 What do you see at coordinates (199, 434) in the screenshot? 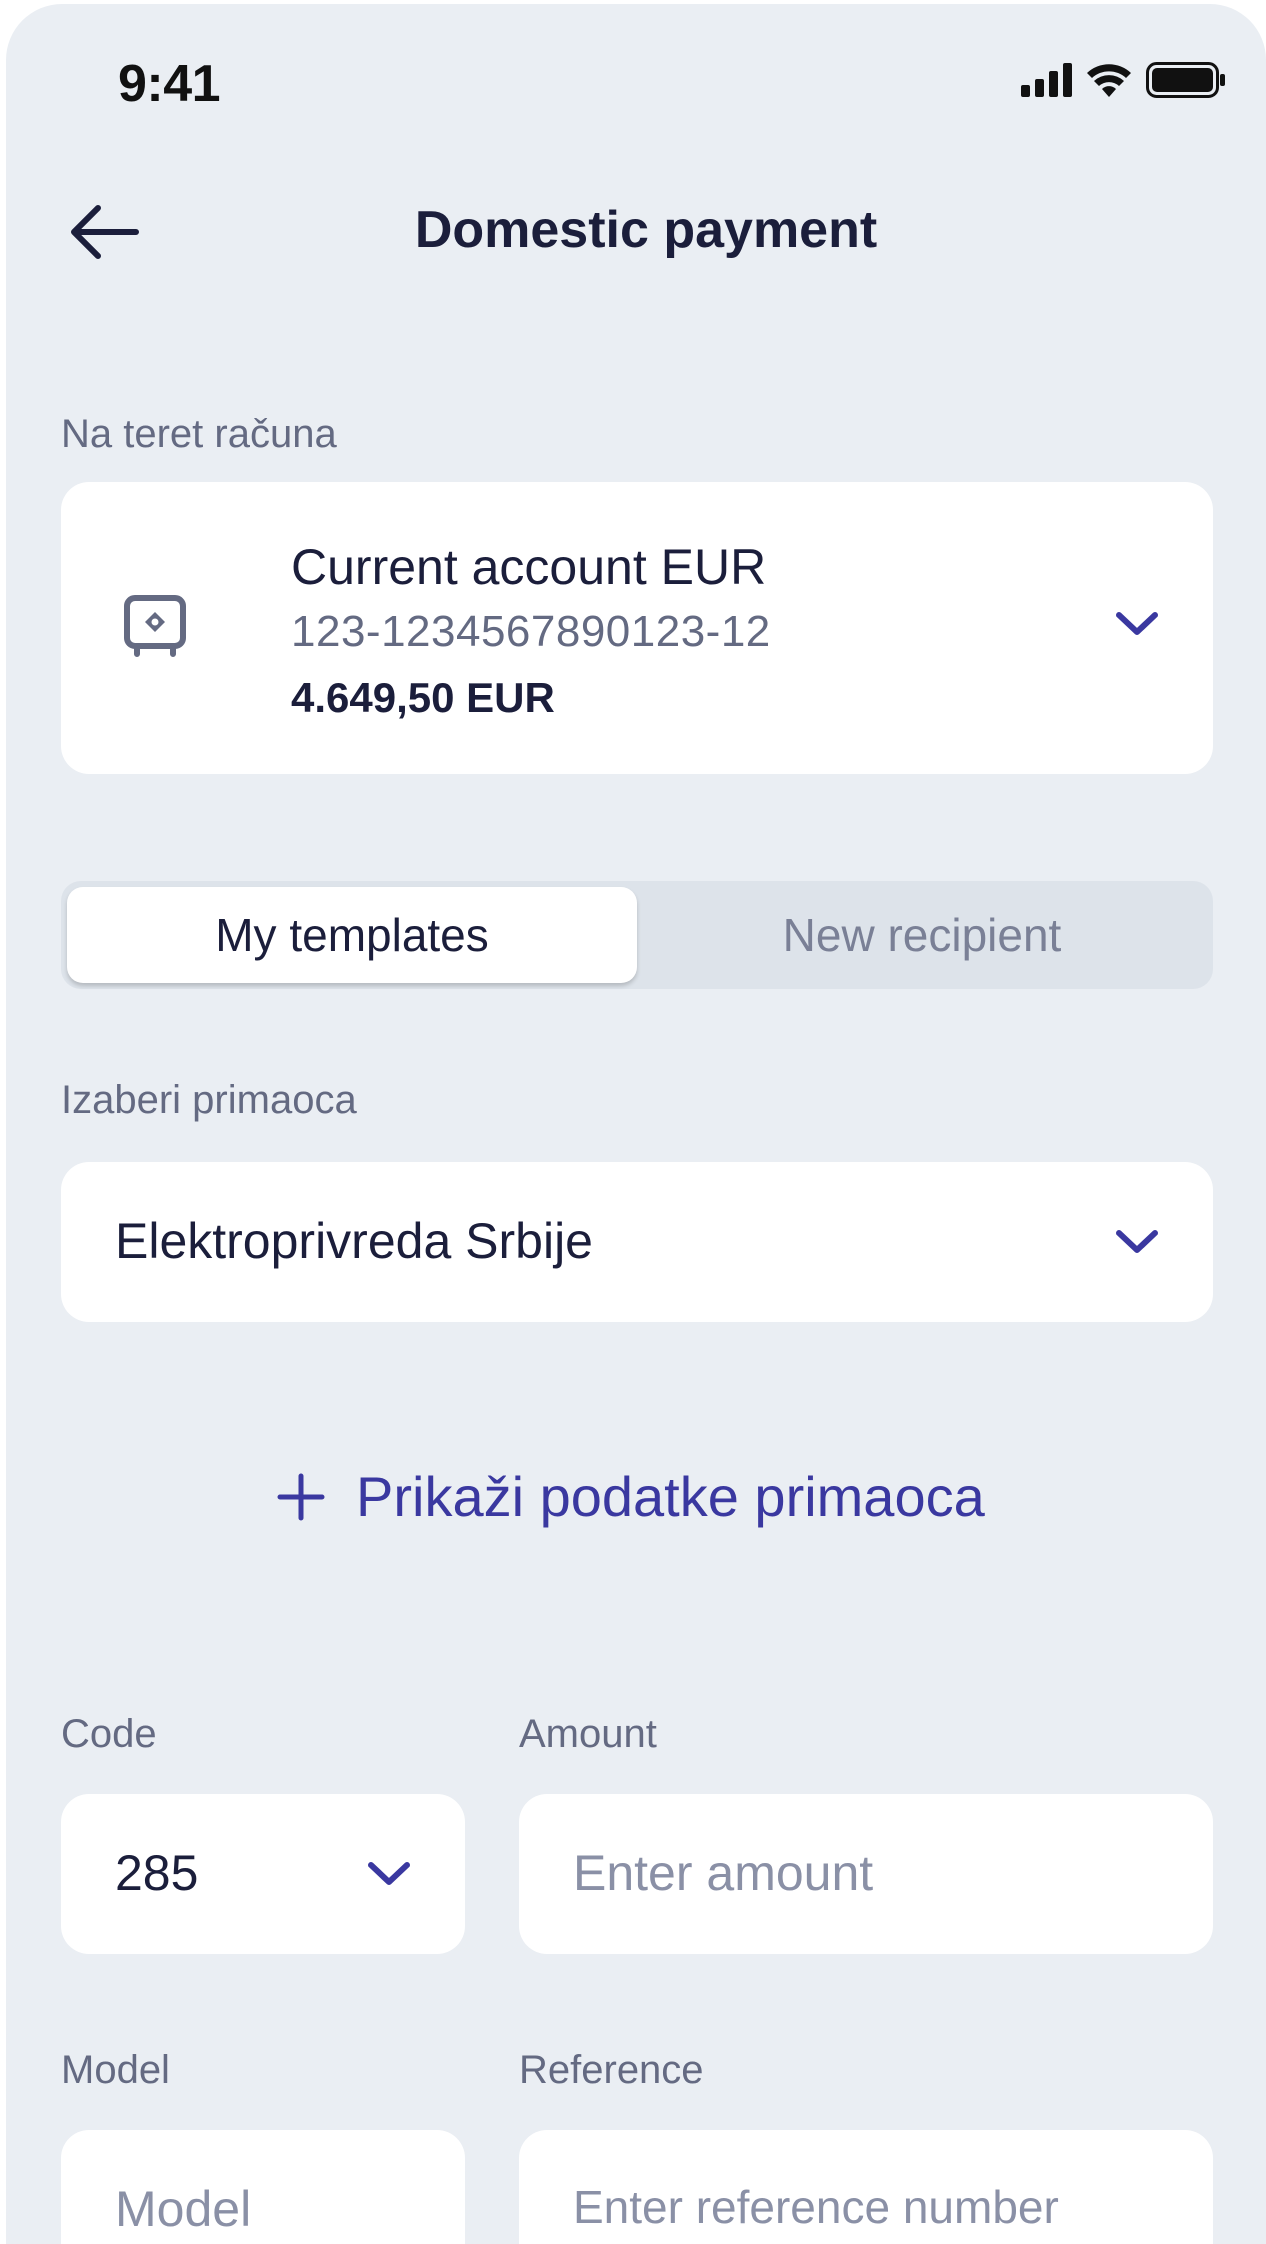
I see `account-section-label: Na teret računa` at bounding box center [199, 434].